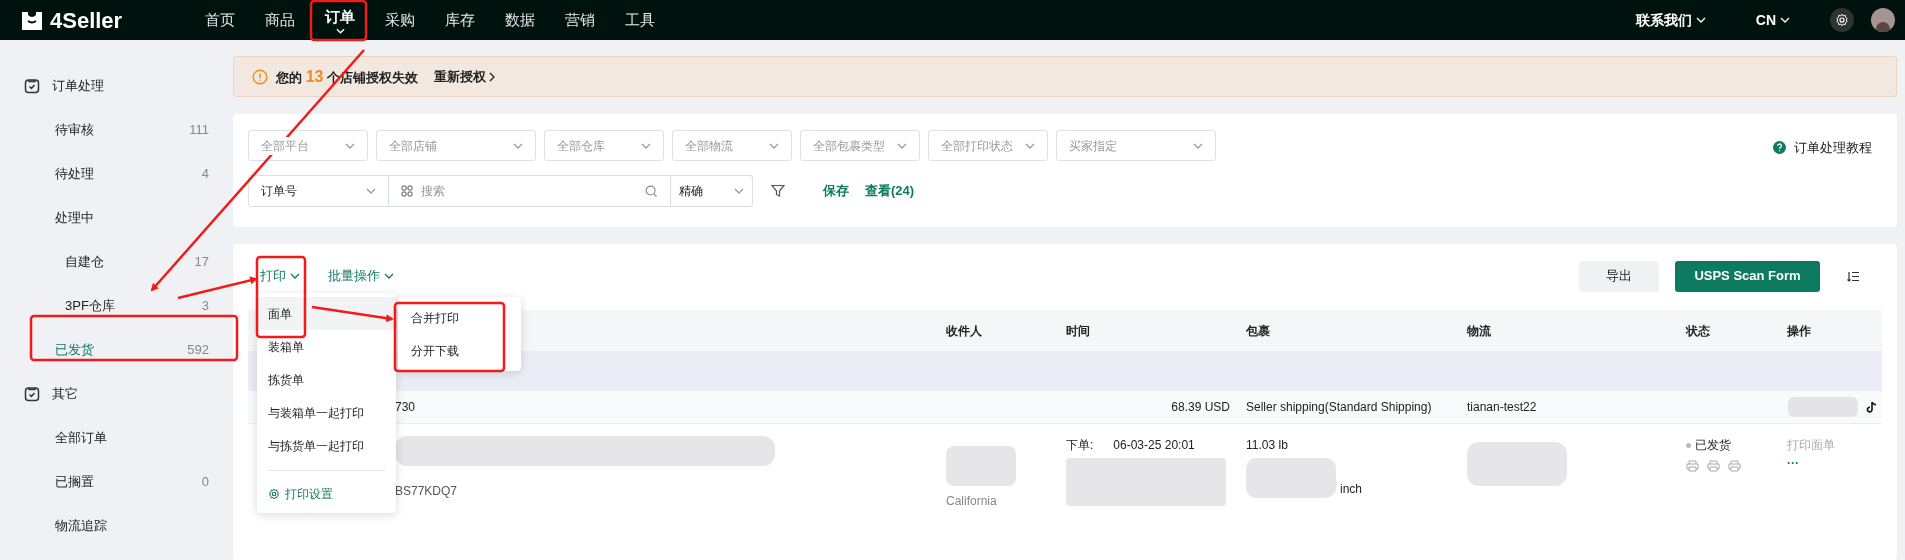 This screenshot has height=560, width=1905. Describe the element at coordinates (326, 445) in the screenshot. I see `menu-item: 与拣货单一起打印` at that location.